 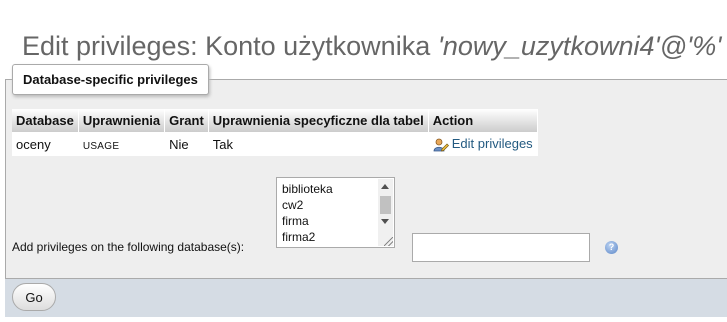 I want to click on scroll-up-arrow-icon, so click(x=385, y=186).